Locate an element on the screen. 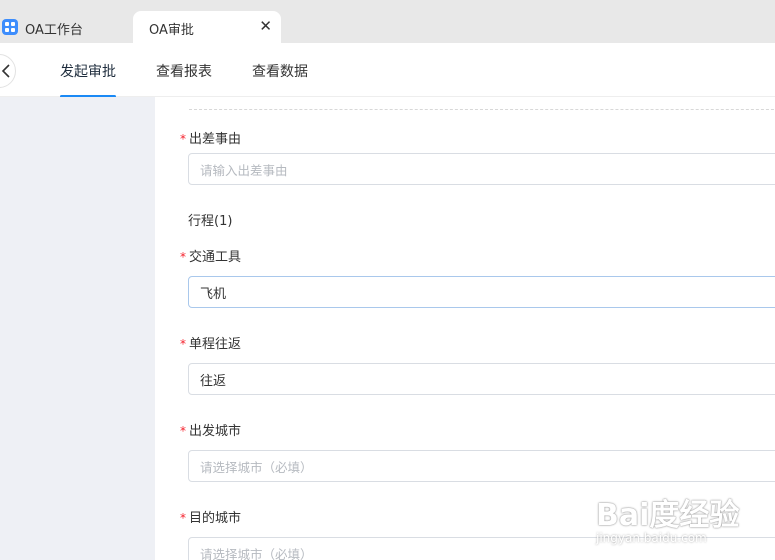 The width and height of the screenshot is (775, 560). reason-input: 请输入出差事由 is located at coordinates (481, 169).